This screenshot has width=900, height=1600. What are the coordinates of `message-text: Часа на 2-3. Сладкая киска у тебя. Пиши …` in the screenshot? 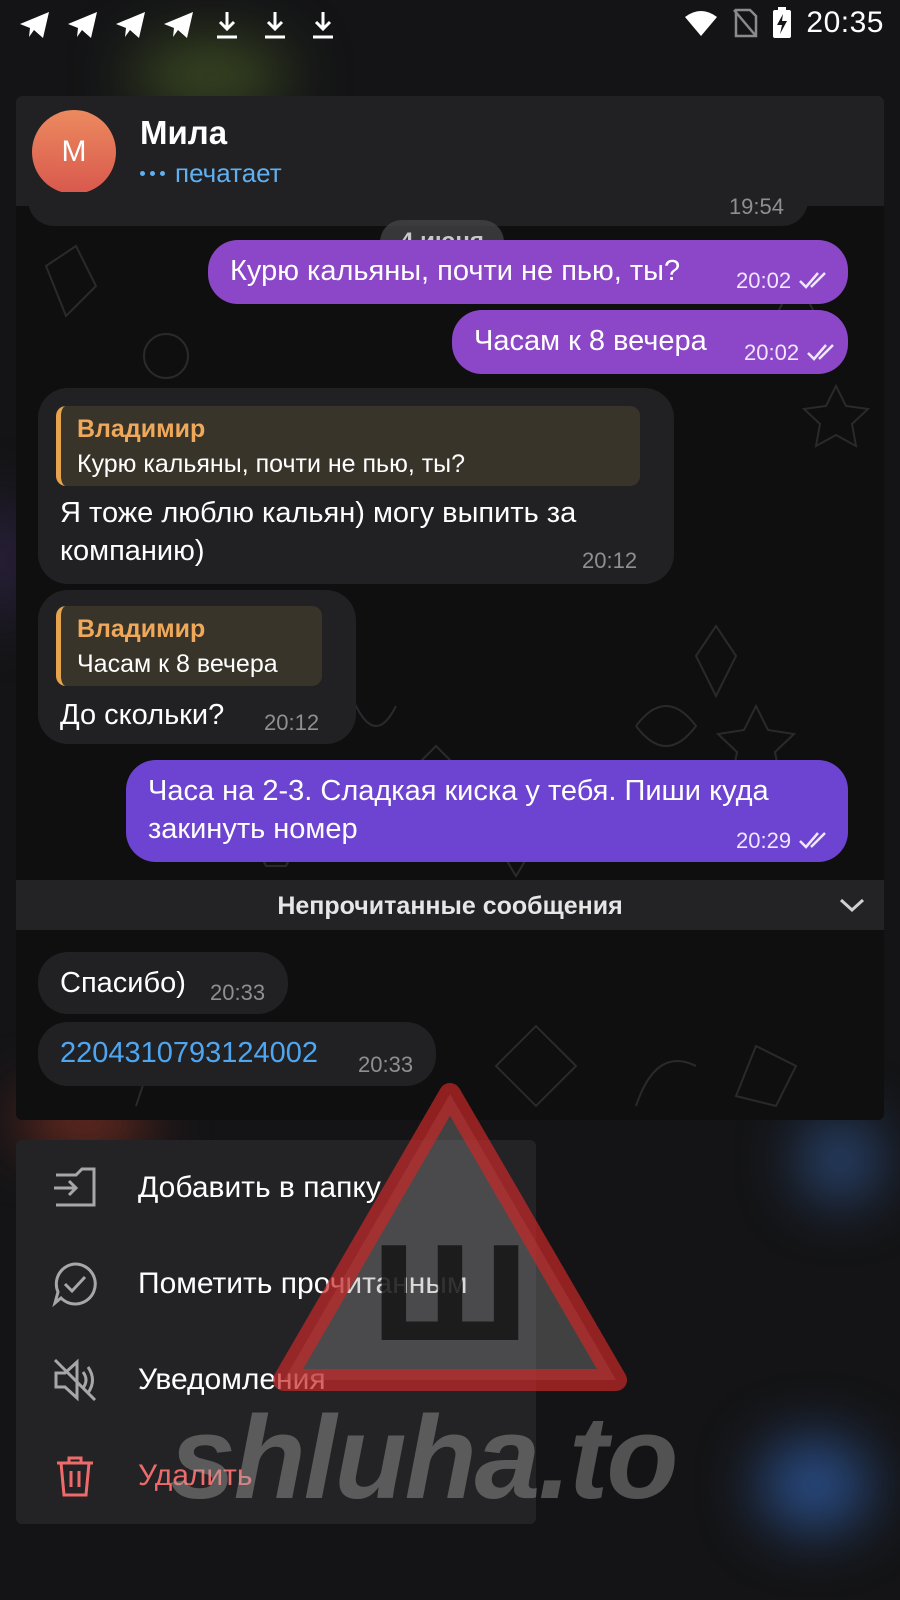 It's located at (458, 810).